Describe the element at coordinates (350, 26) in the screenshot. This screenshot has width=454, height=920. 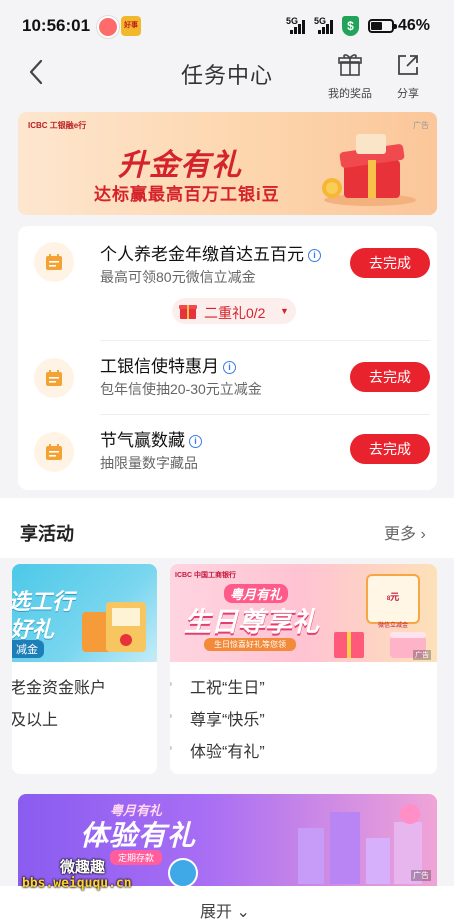
I see `security-shield-icon: $` at that location.